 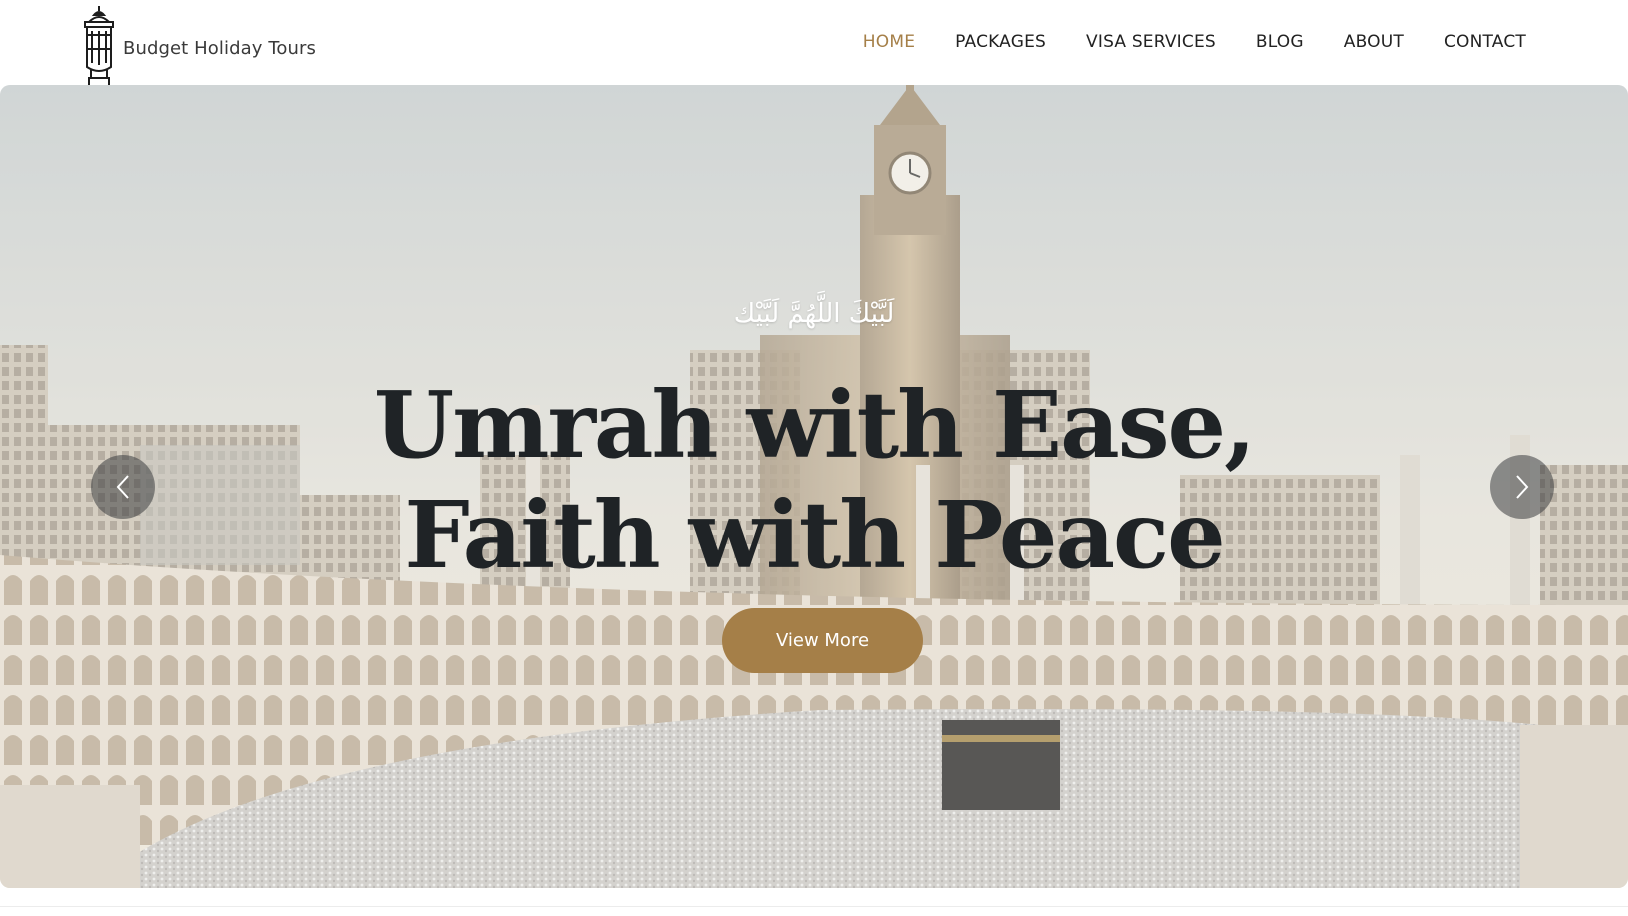 I want to click on view-more-button: View More, so click(x=822, y=640).